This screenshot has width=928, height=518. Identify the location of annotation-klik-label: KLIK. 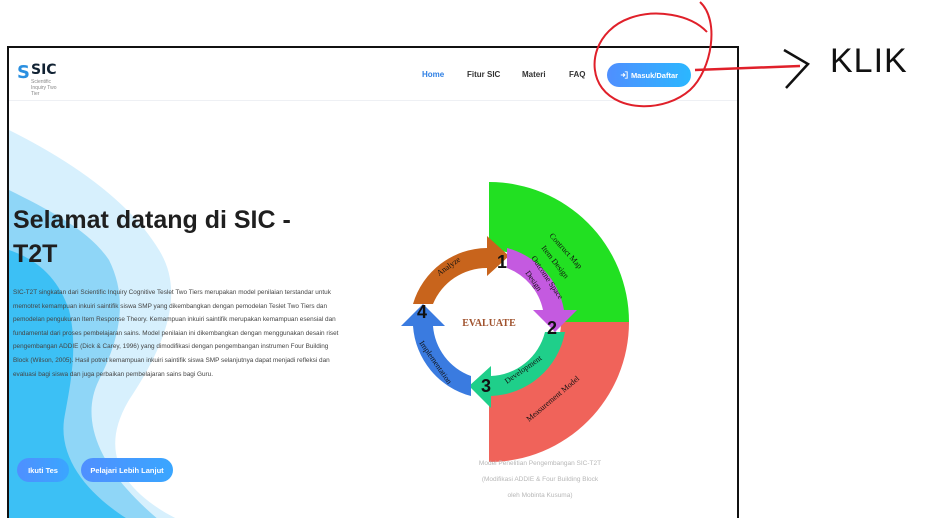
(869, 61).